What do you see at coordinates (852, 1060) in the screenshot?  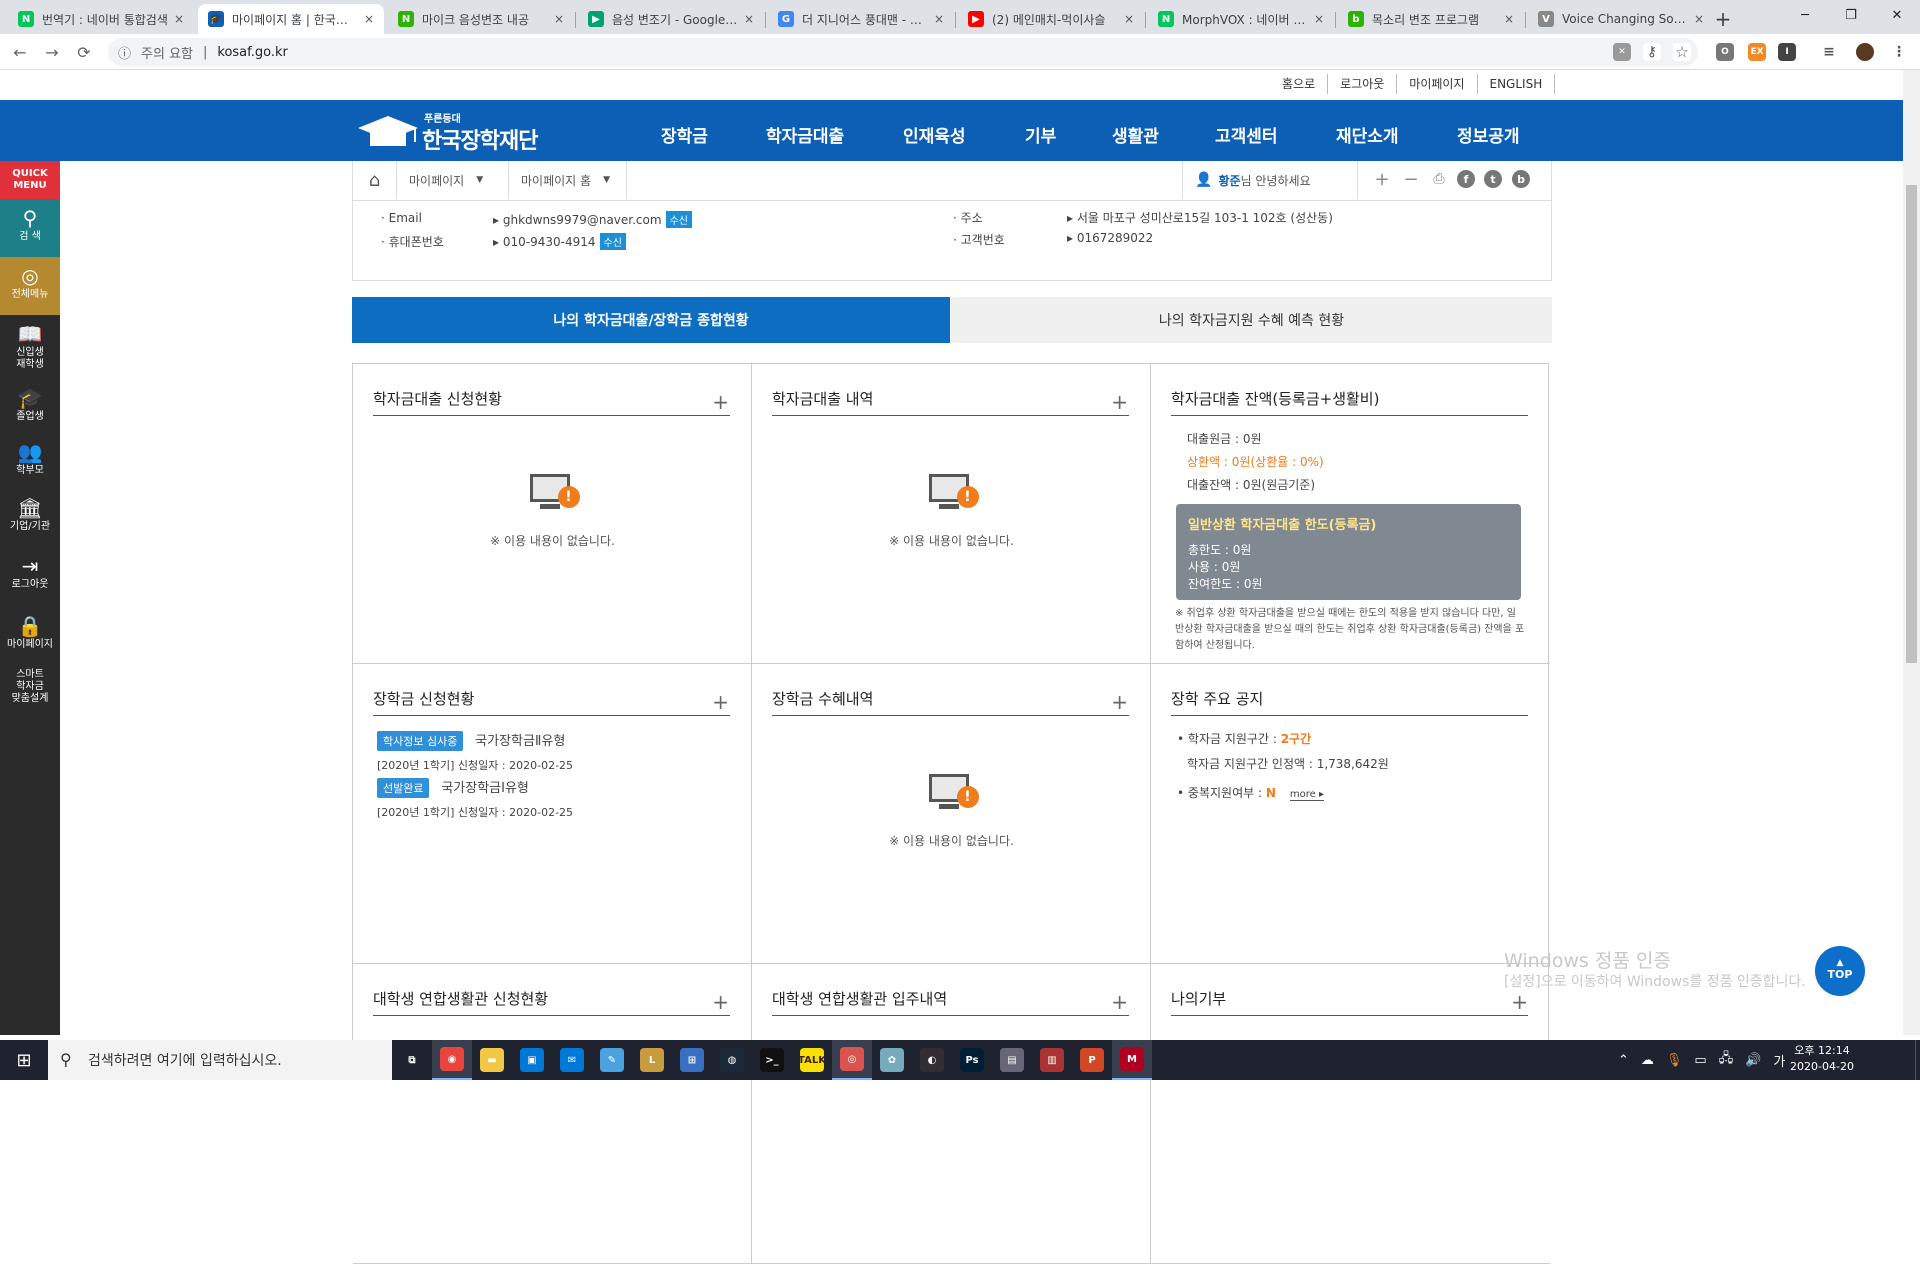 I see `taskbar-app-camera-app: ◎` at bounding box center [852, 1060].